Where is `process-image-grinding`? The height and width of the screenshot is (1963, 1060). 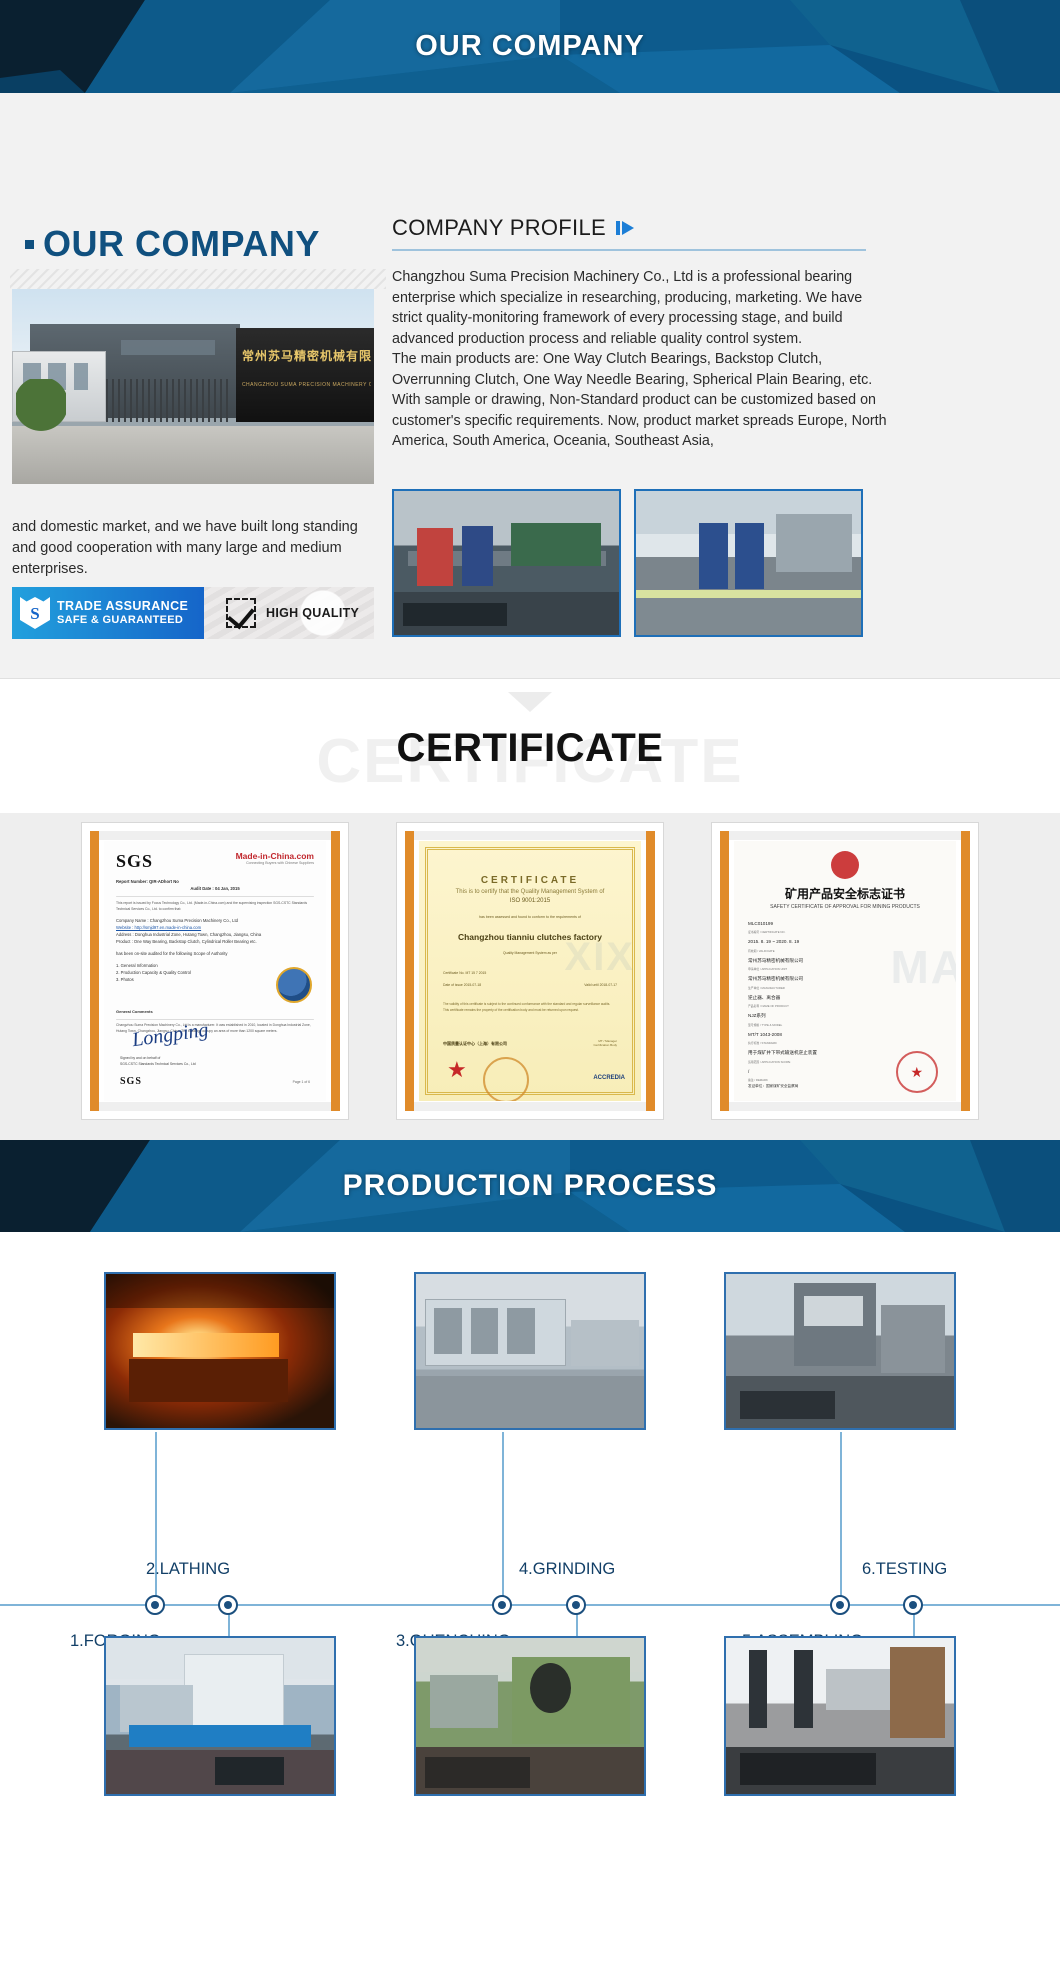 process-image-grinding is located at coordinates (530, 1716).